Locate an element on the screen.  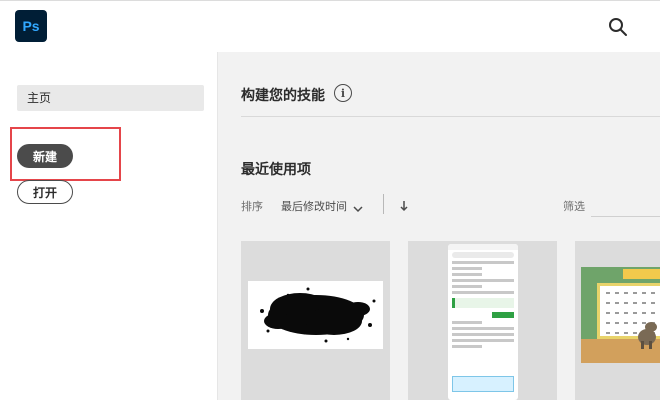
sort-label: 排序 is located at coordinates (252, 206).